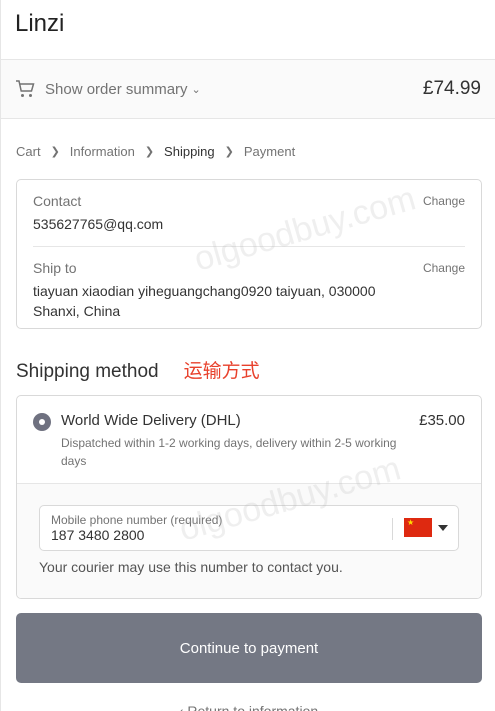 The image size is (495, 711). Describe the element at coordinates (57, 201) in the screenshot. I see `contact-label: Contact` at that location.